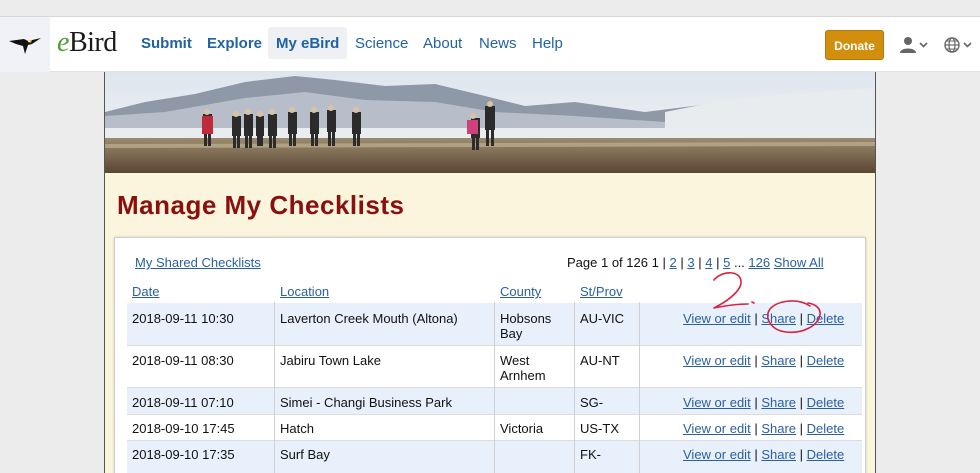 The image size is (980, 473). I want to click on cell-state: US-TX, so click(599, 428).